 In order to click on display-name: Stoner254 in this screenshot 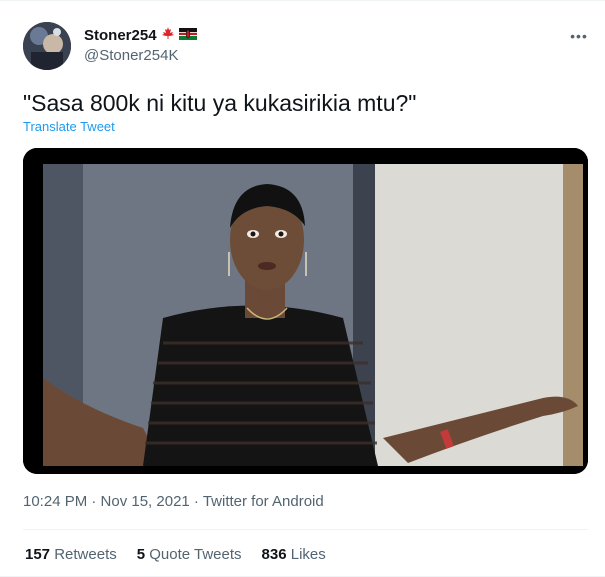, I will do `click(120, 35)`.